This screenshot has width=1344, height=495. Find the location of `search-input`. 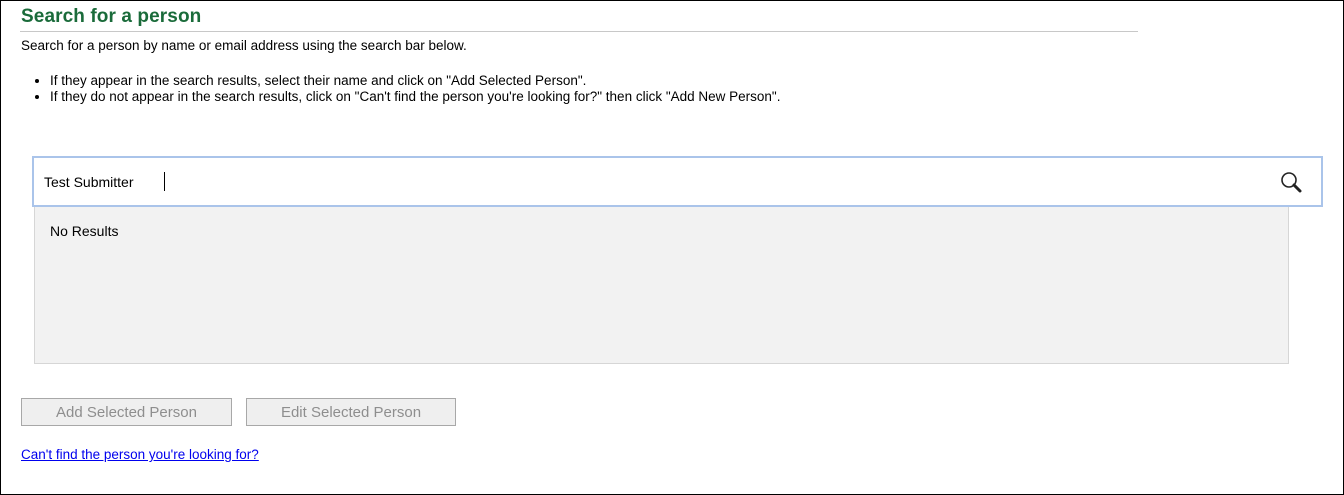

search-input is located at coordinates (649, 182).